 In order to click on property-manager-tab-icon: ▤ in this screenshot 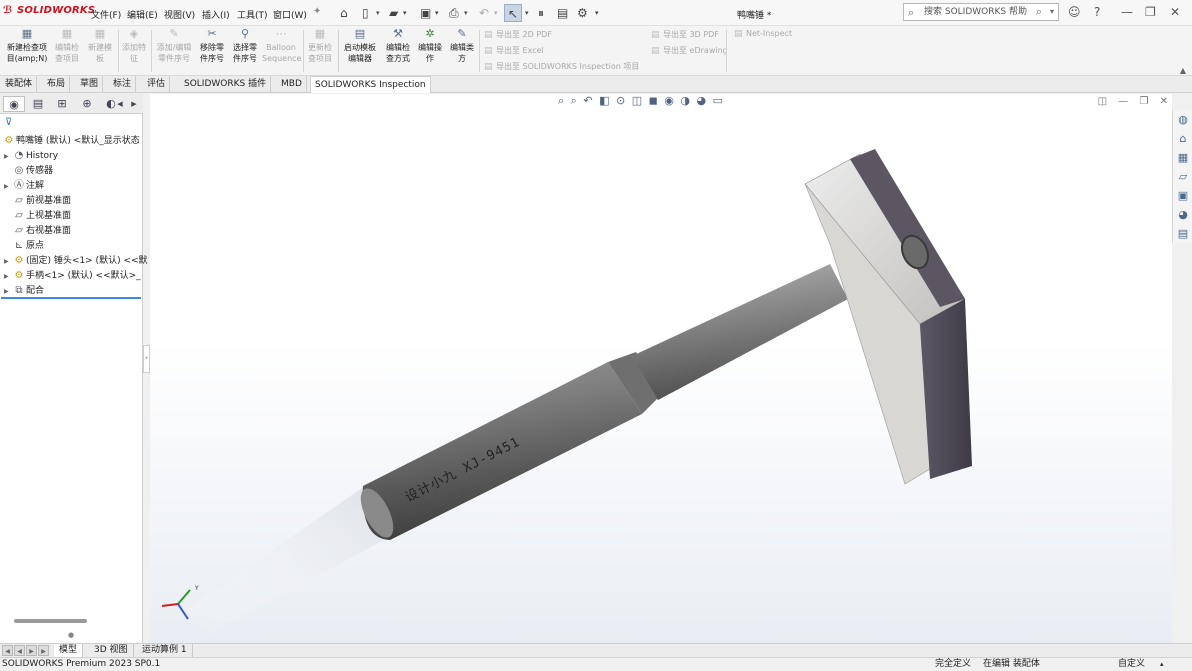, I will do `click(38, 104)`.